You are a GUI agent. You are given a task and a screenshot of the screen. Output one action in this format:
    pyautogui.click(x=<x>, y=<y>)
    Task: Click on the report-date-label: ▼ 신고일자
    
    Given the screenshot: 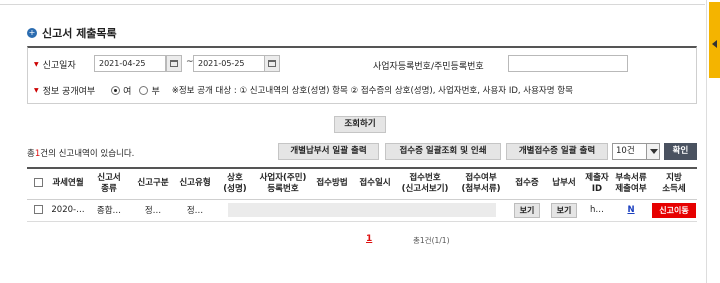 What is the action you would take?
    pyautogui.click(x=52, y=64)
    